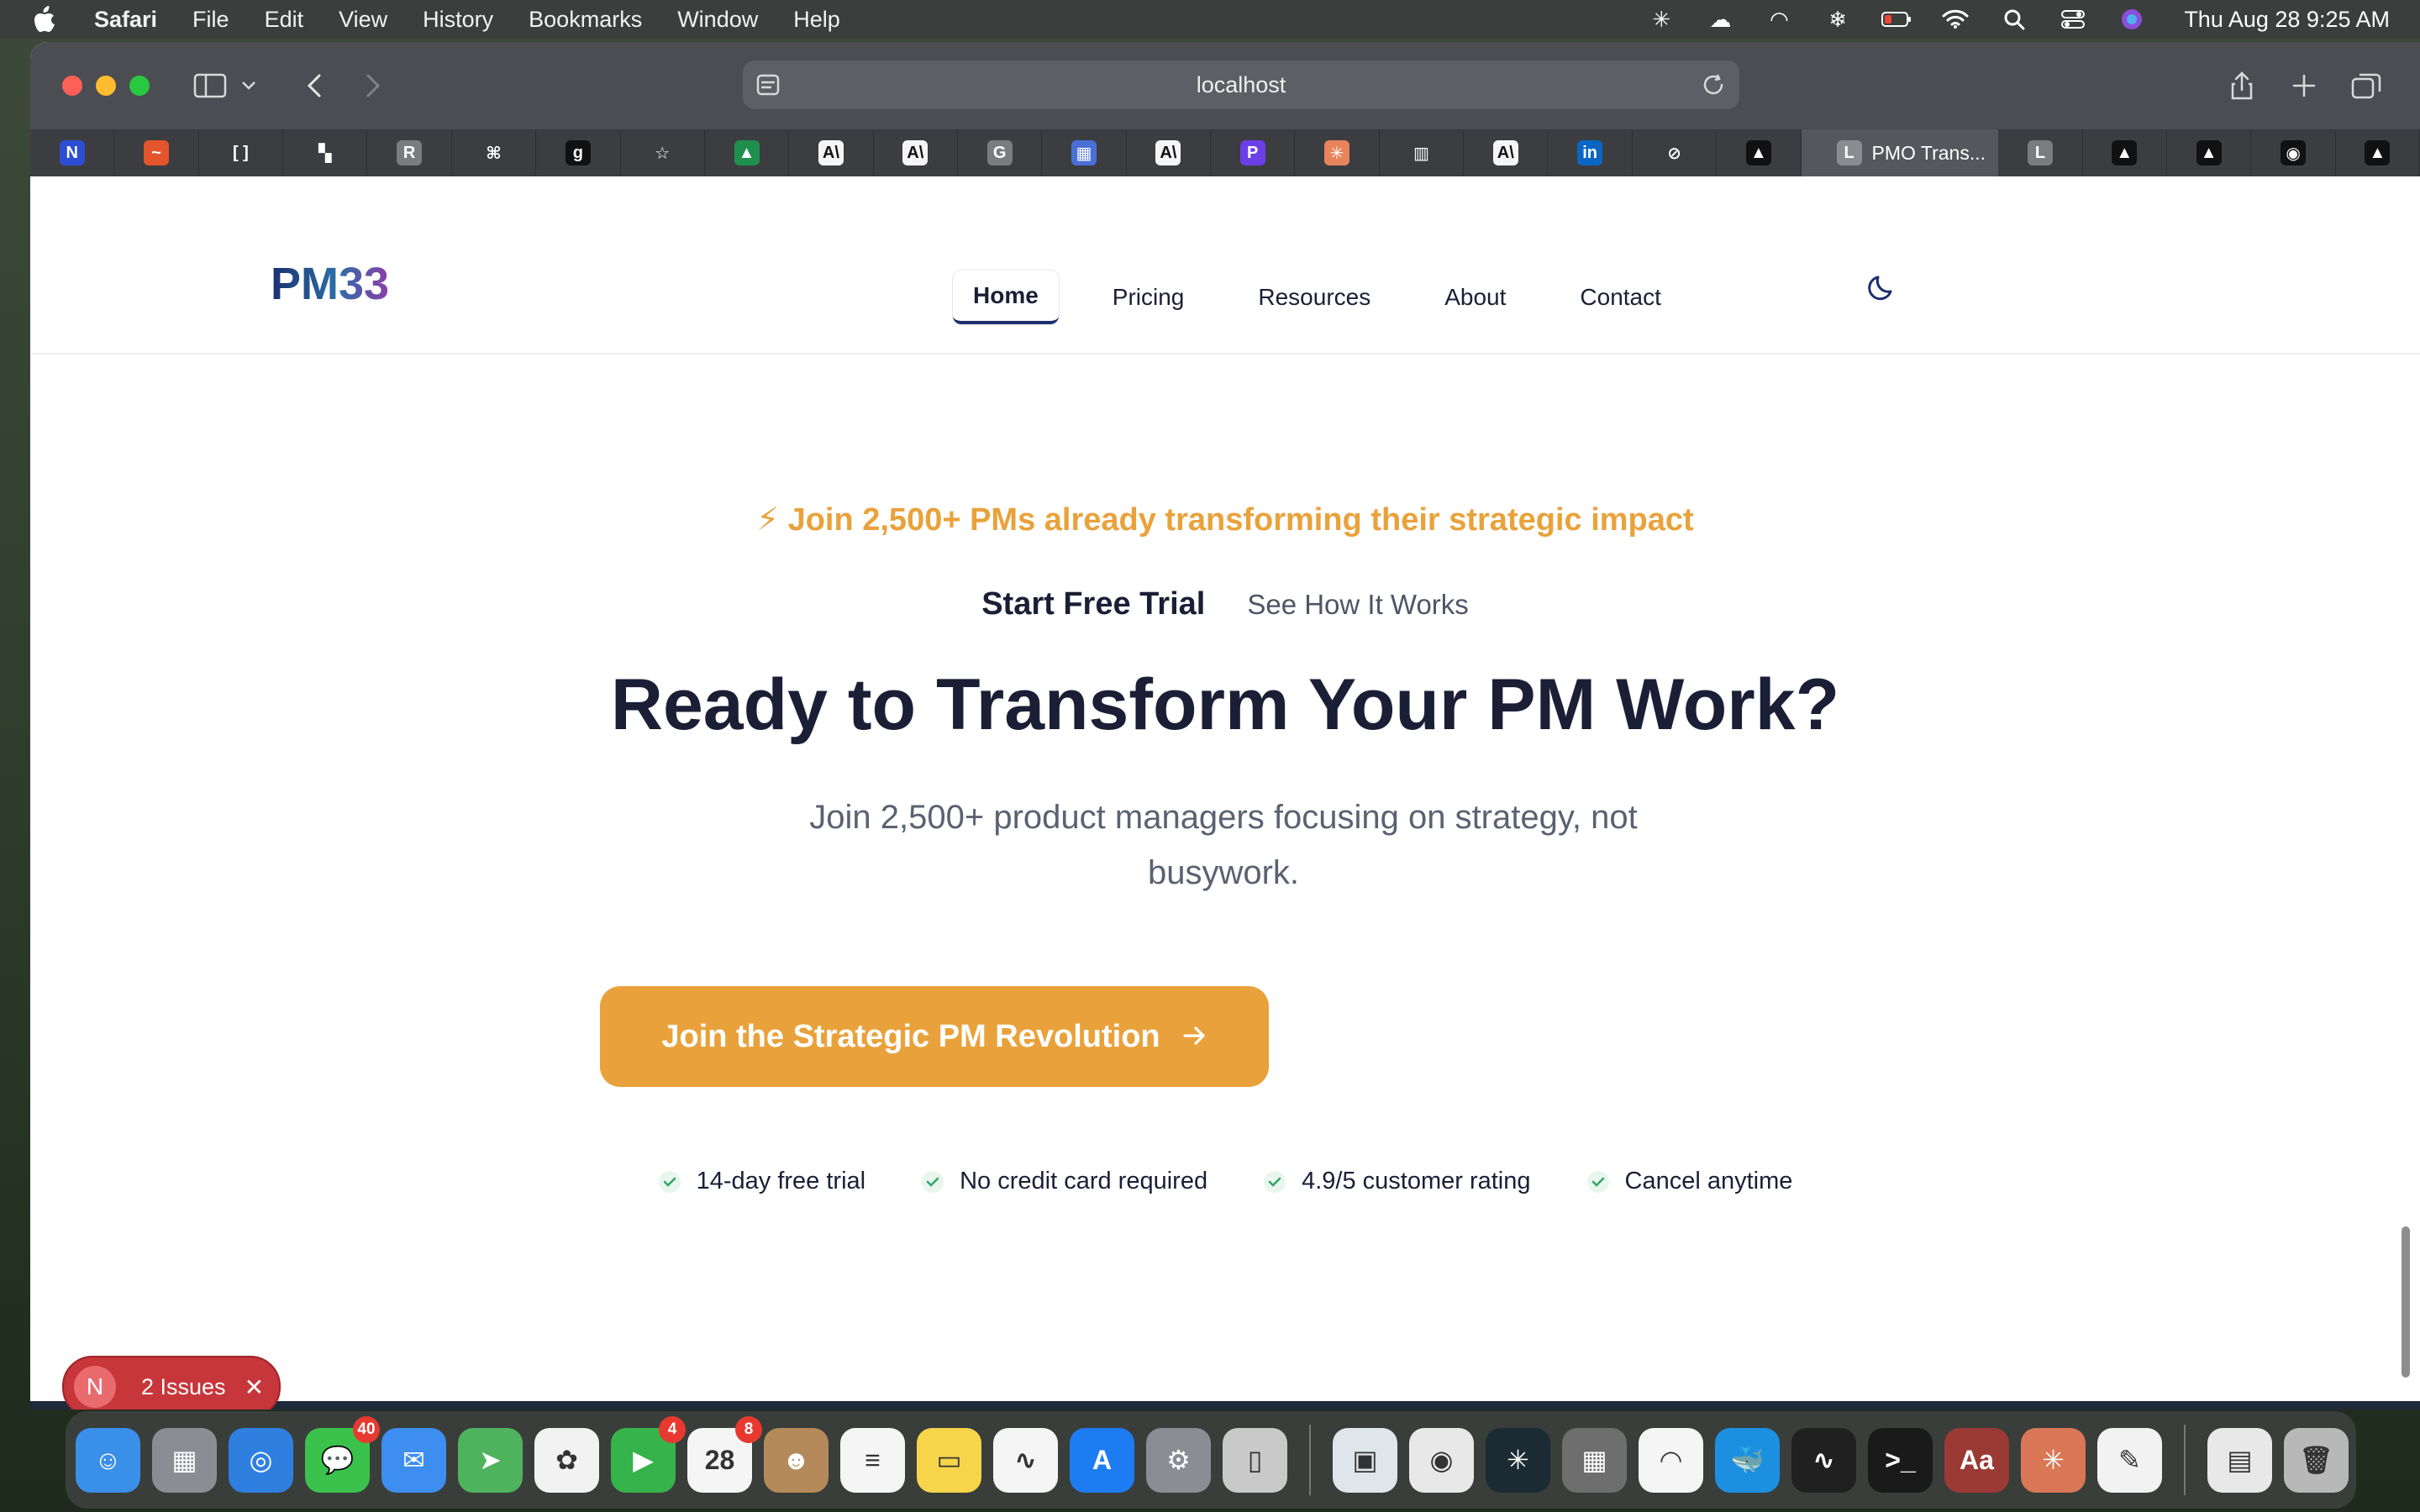 Image resolution: width=2420 pixels, height=1512 pixels. I want to click on trailing-tab: L, so click(2041, 152).